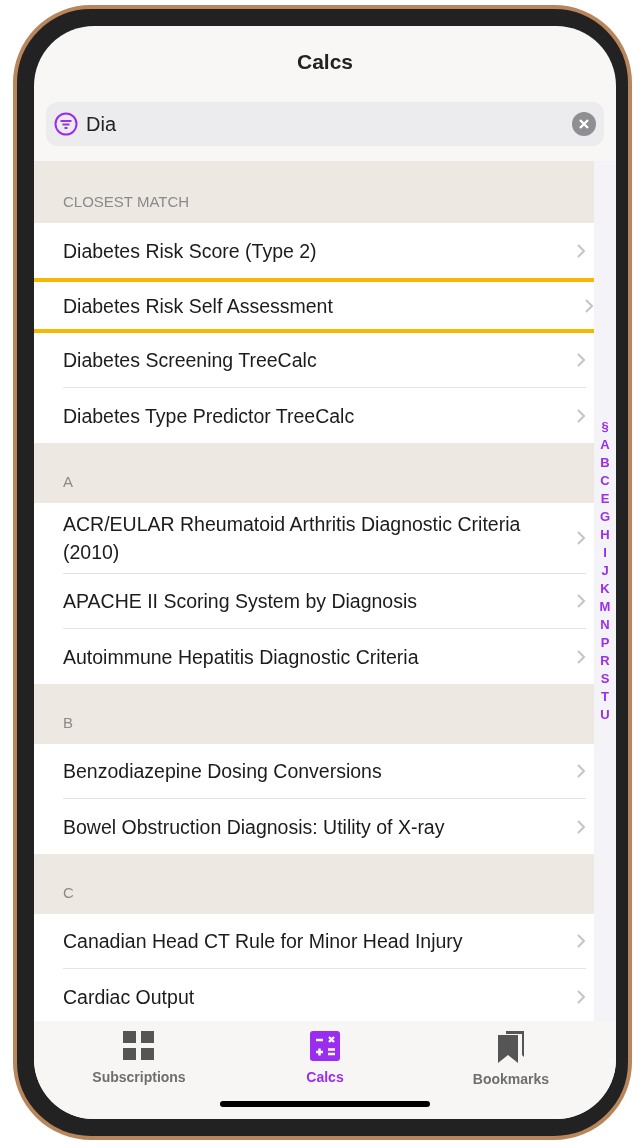 Image resolution: width=641 pixels, height=1148 pixels. What do you see at coordinates (605, 679) in the screenshot?
I see `index-letter: S` at bounding box center [605, 679].